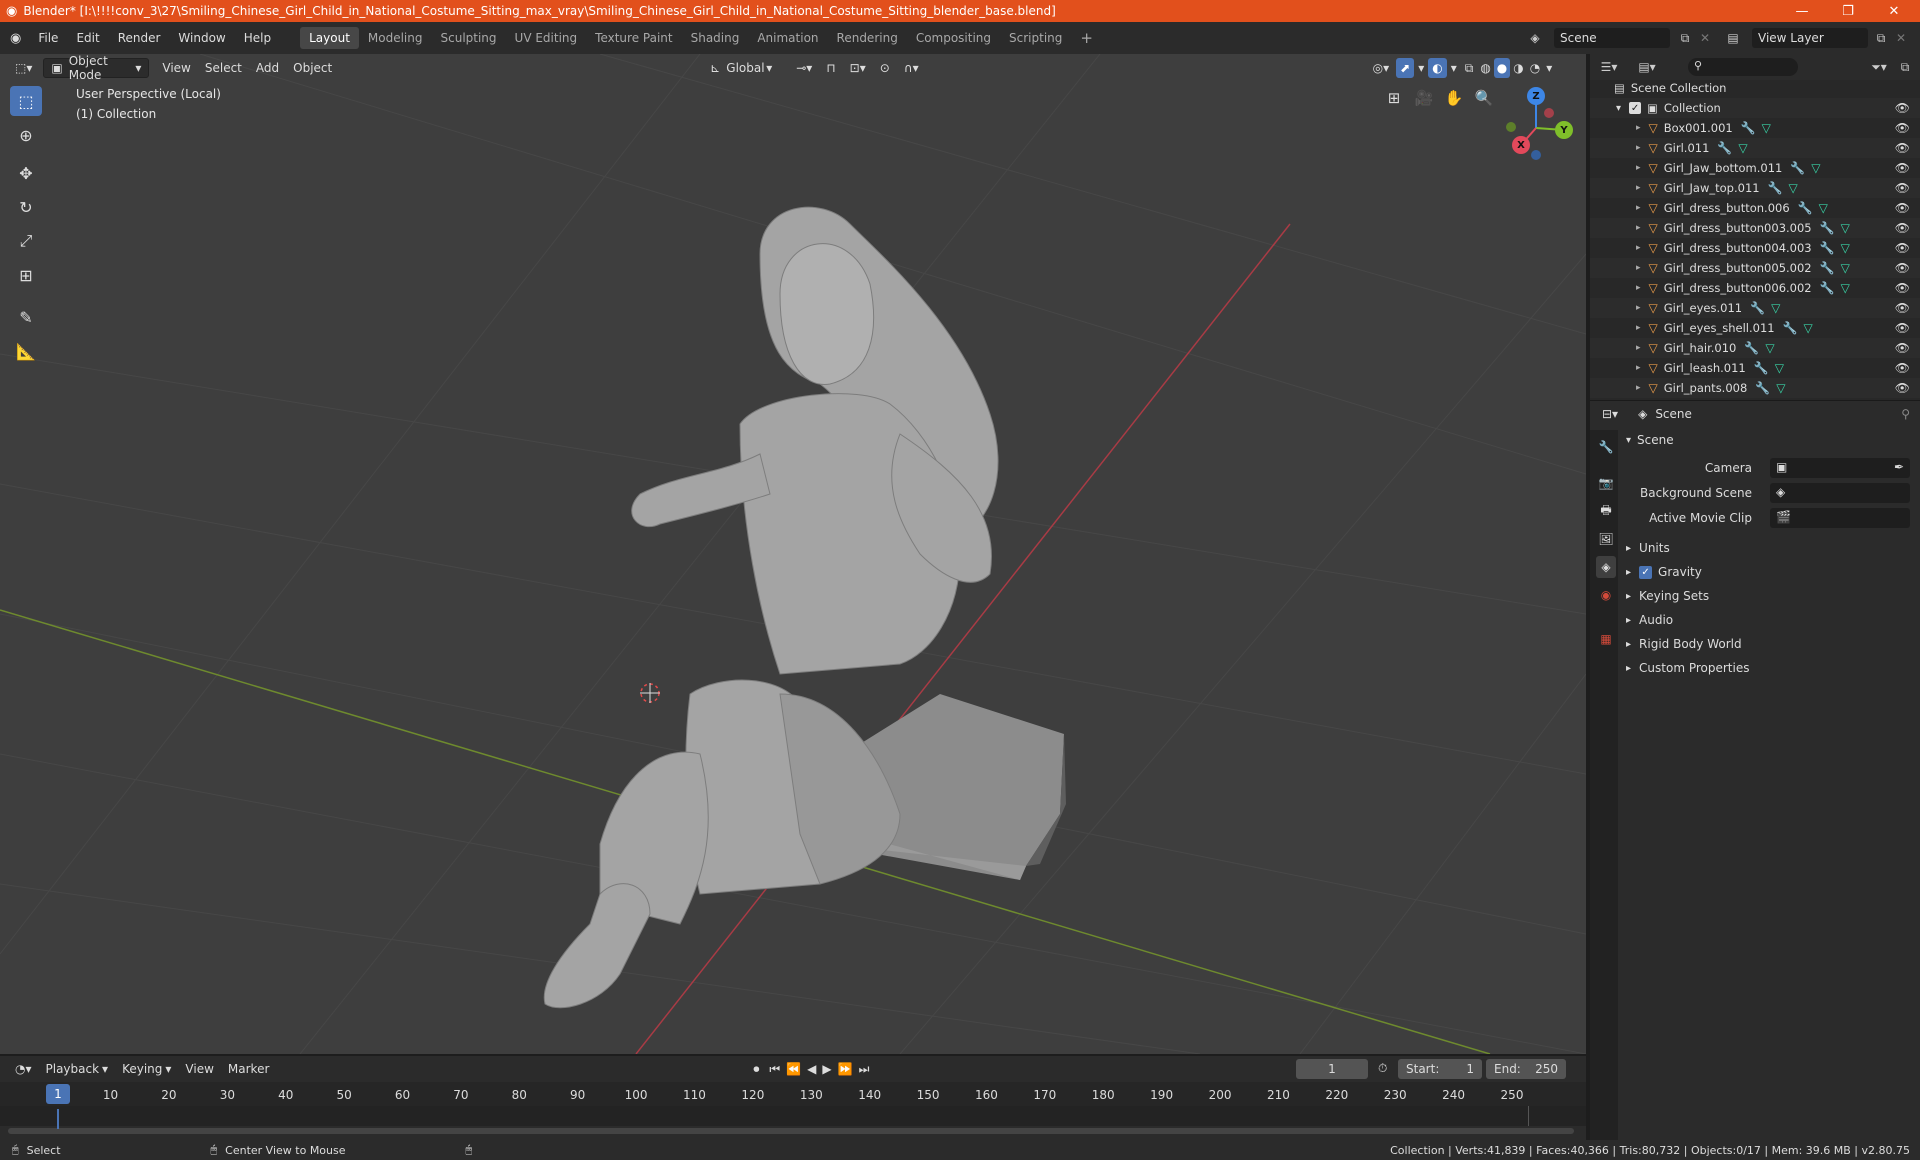 Image resolution: width=1920 pixels, height=1160 pixels. Describe the element at coordinates (26, 241) in the screenshot. I see `scale-tool-icon: ⤢` at that location.